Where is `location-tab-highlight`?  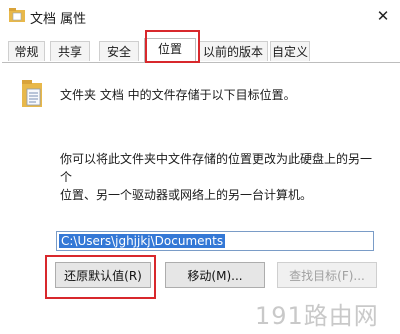
location-tab-highlight is located at coordinates (172, 46).